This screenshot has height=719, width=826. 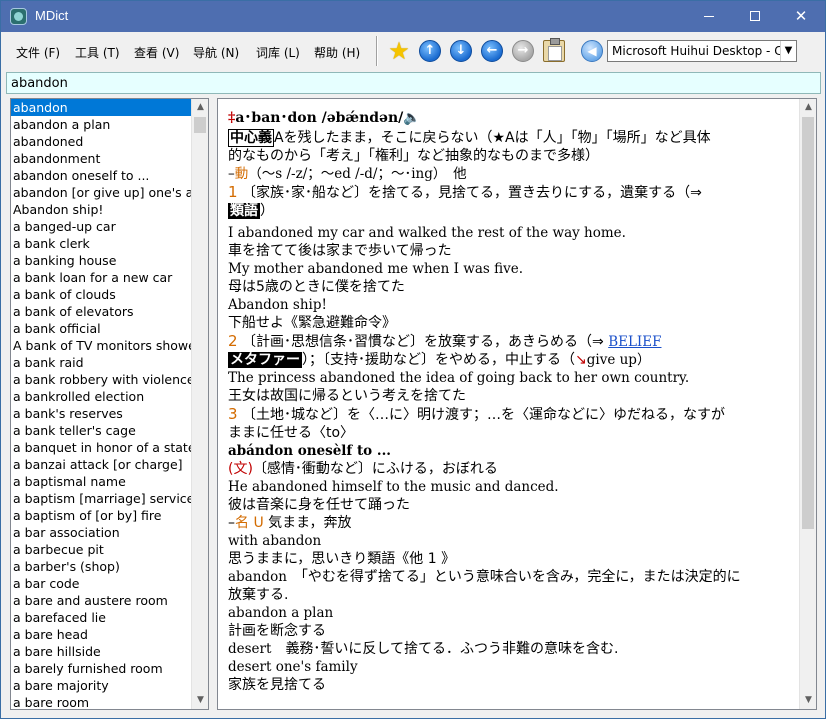 What do you see at coordinates (101, 209) in the screenshot?
I see `word-list-item: Abandon ship!` at bounding box center [101, 209].